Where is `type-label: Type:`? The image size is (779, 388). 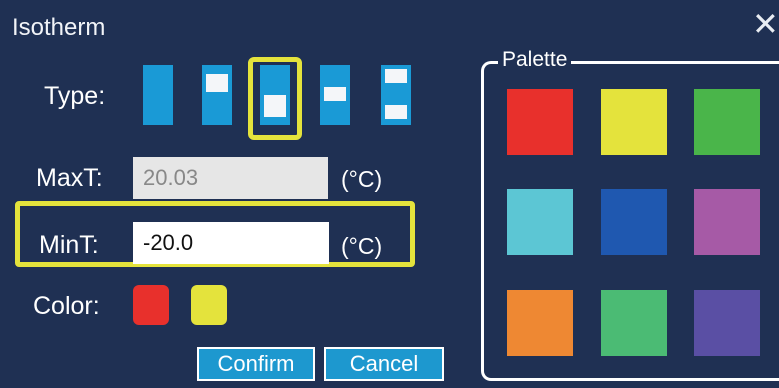 type-label: Type: is located at coordinates (75, 96).